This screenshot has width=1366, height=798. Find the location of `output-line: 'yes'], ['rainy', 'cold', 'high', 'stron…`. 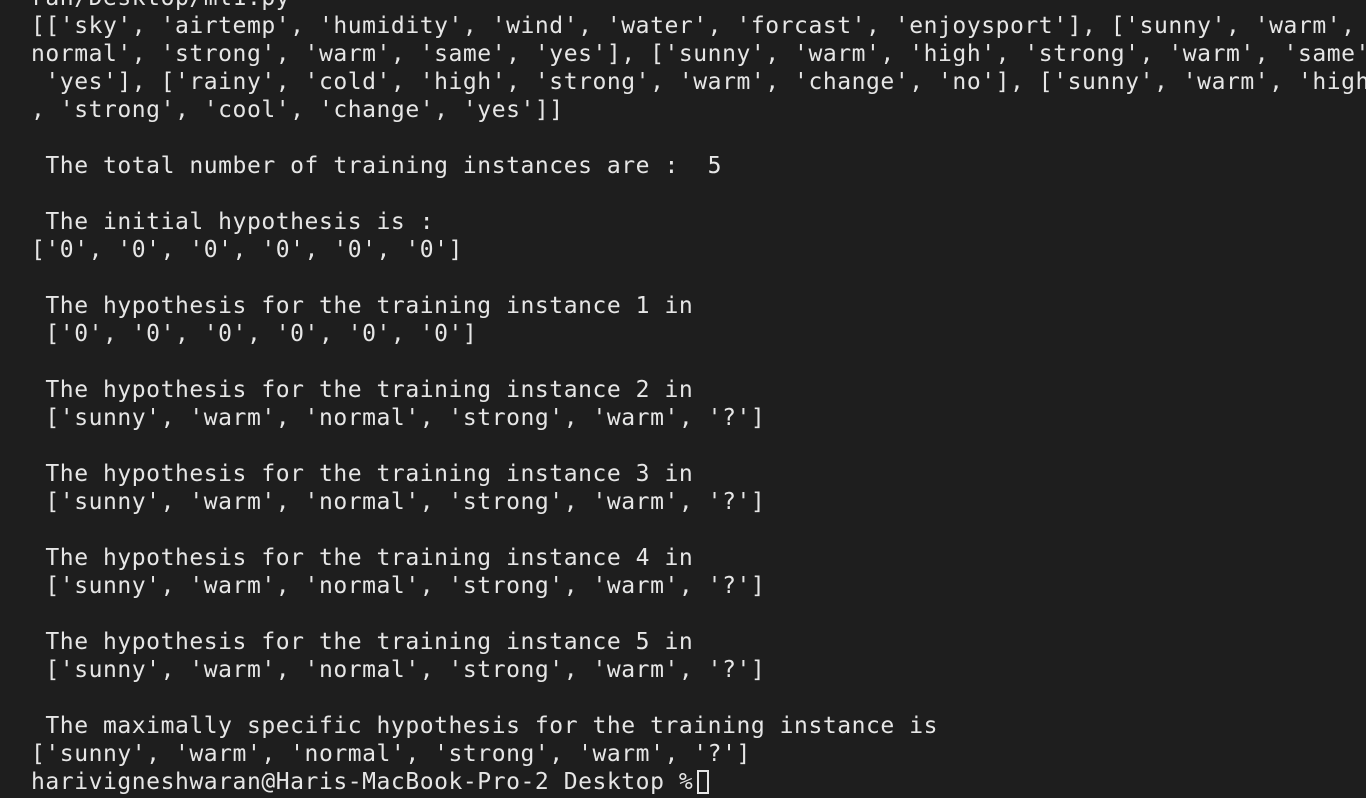

output-line: 'yes'], ['rainy', 'cold', 'high', 'stron… is located at coordinates (698, 82).